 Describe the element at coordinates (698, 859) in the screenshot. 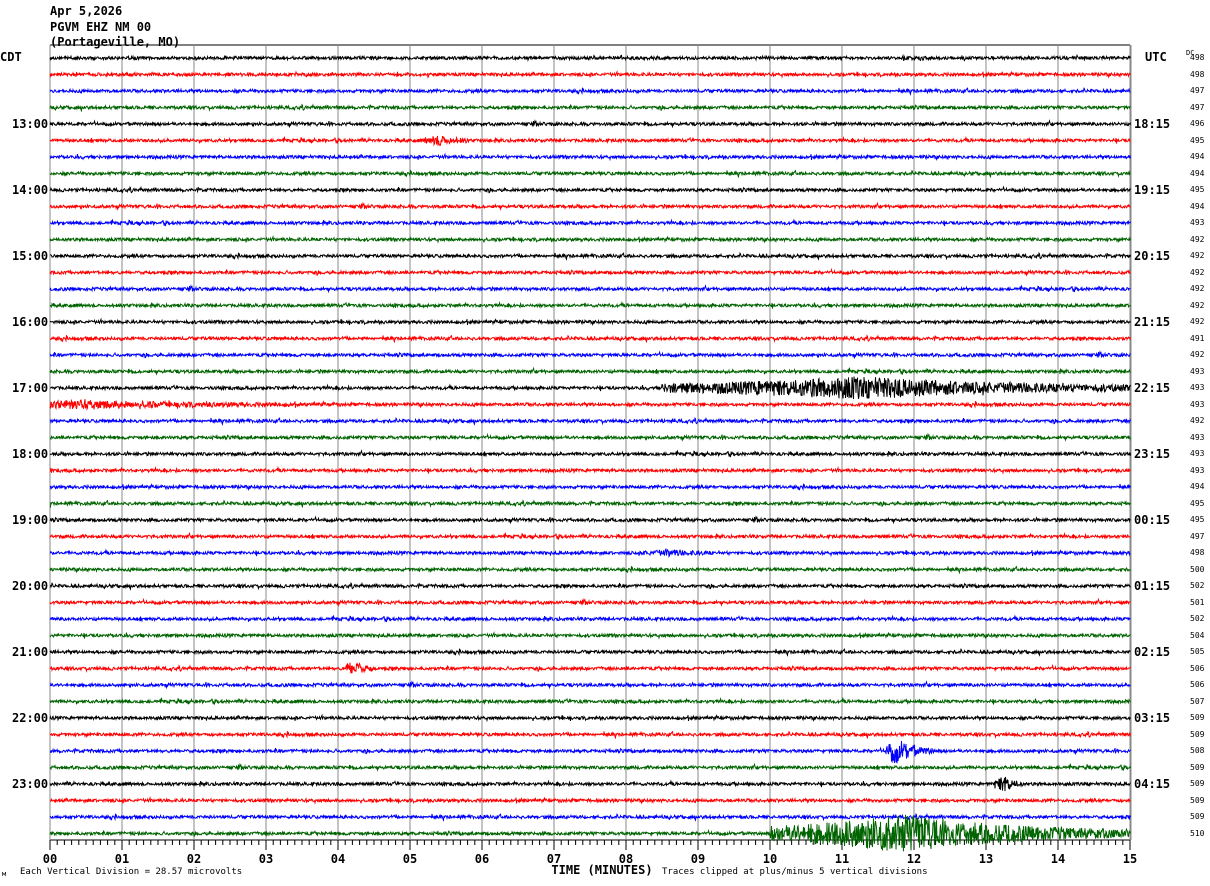

I see `x-tick-label: 09` at that location.